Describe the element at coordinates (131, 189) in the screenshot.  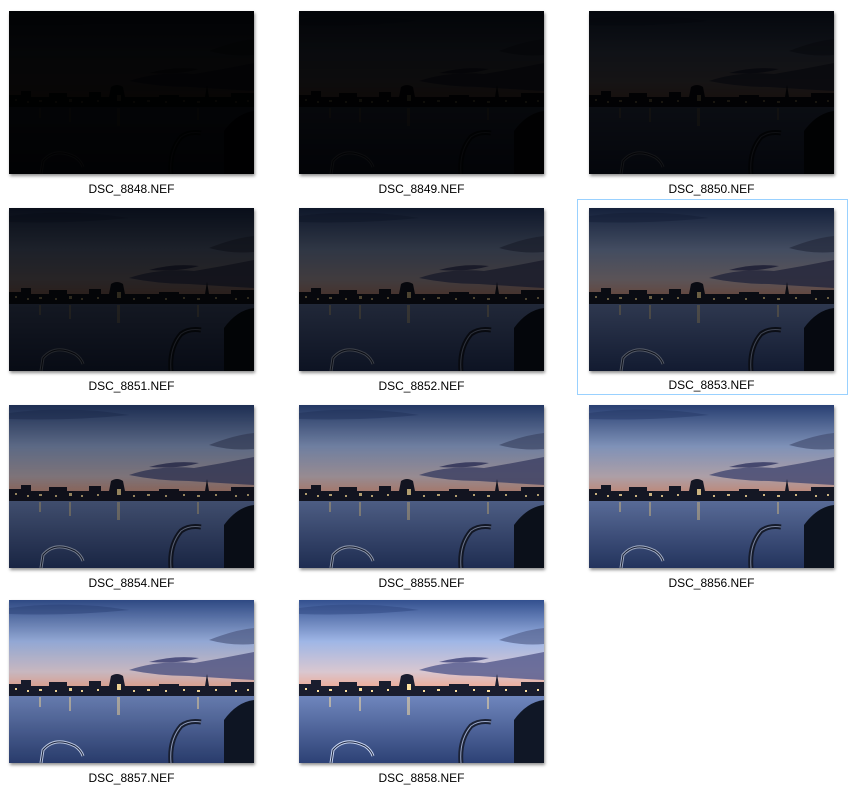
I see `file-name-label: DSC_8848.NEF` at that location.